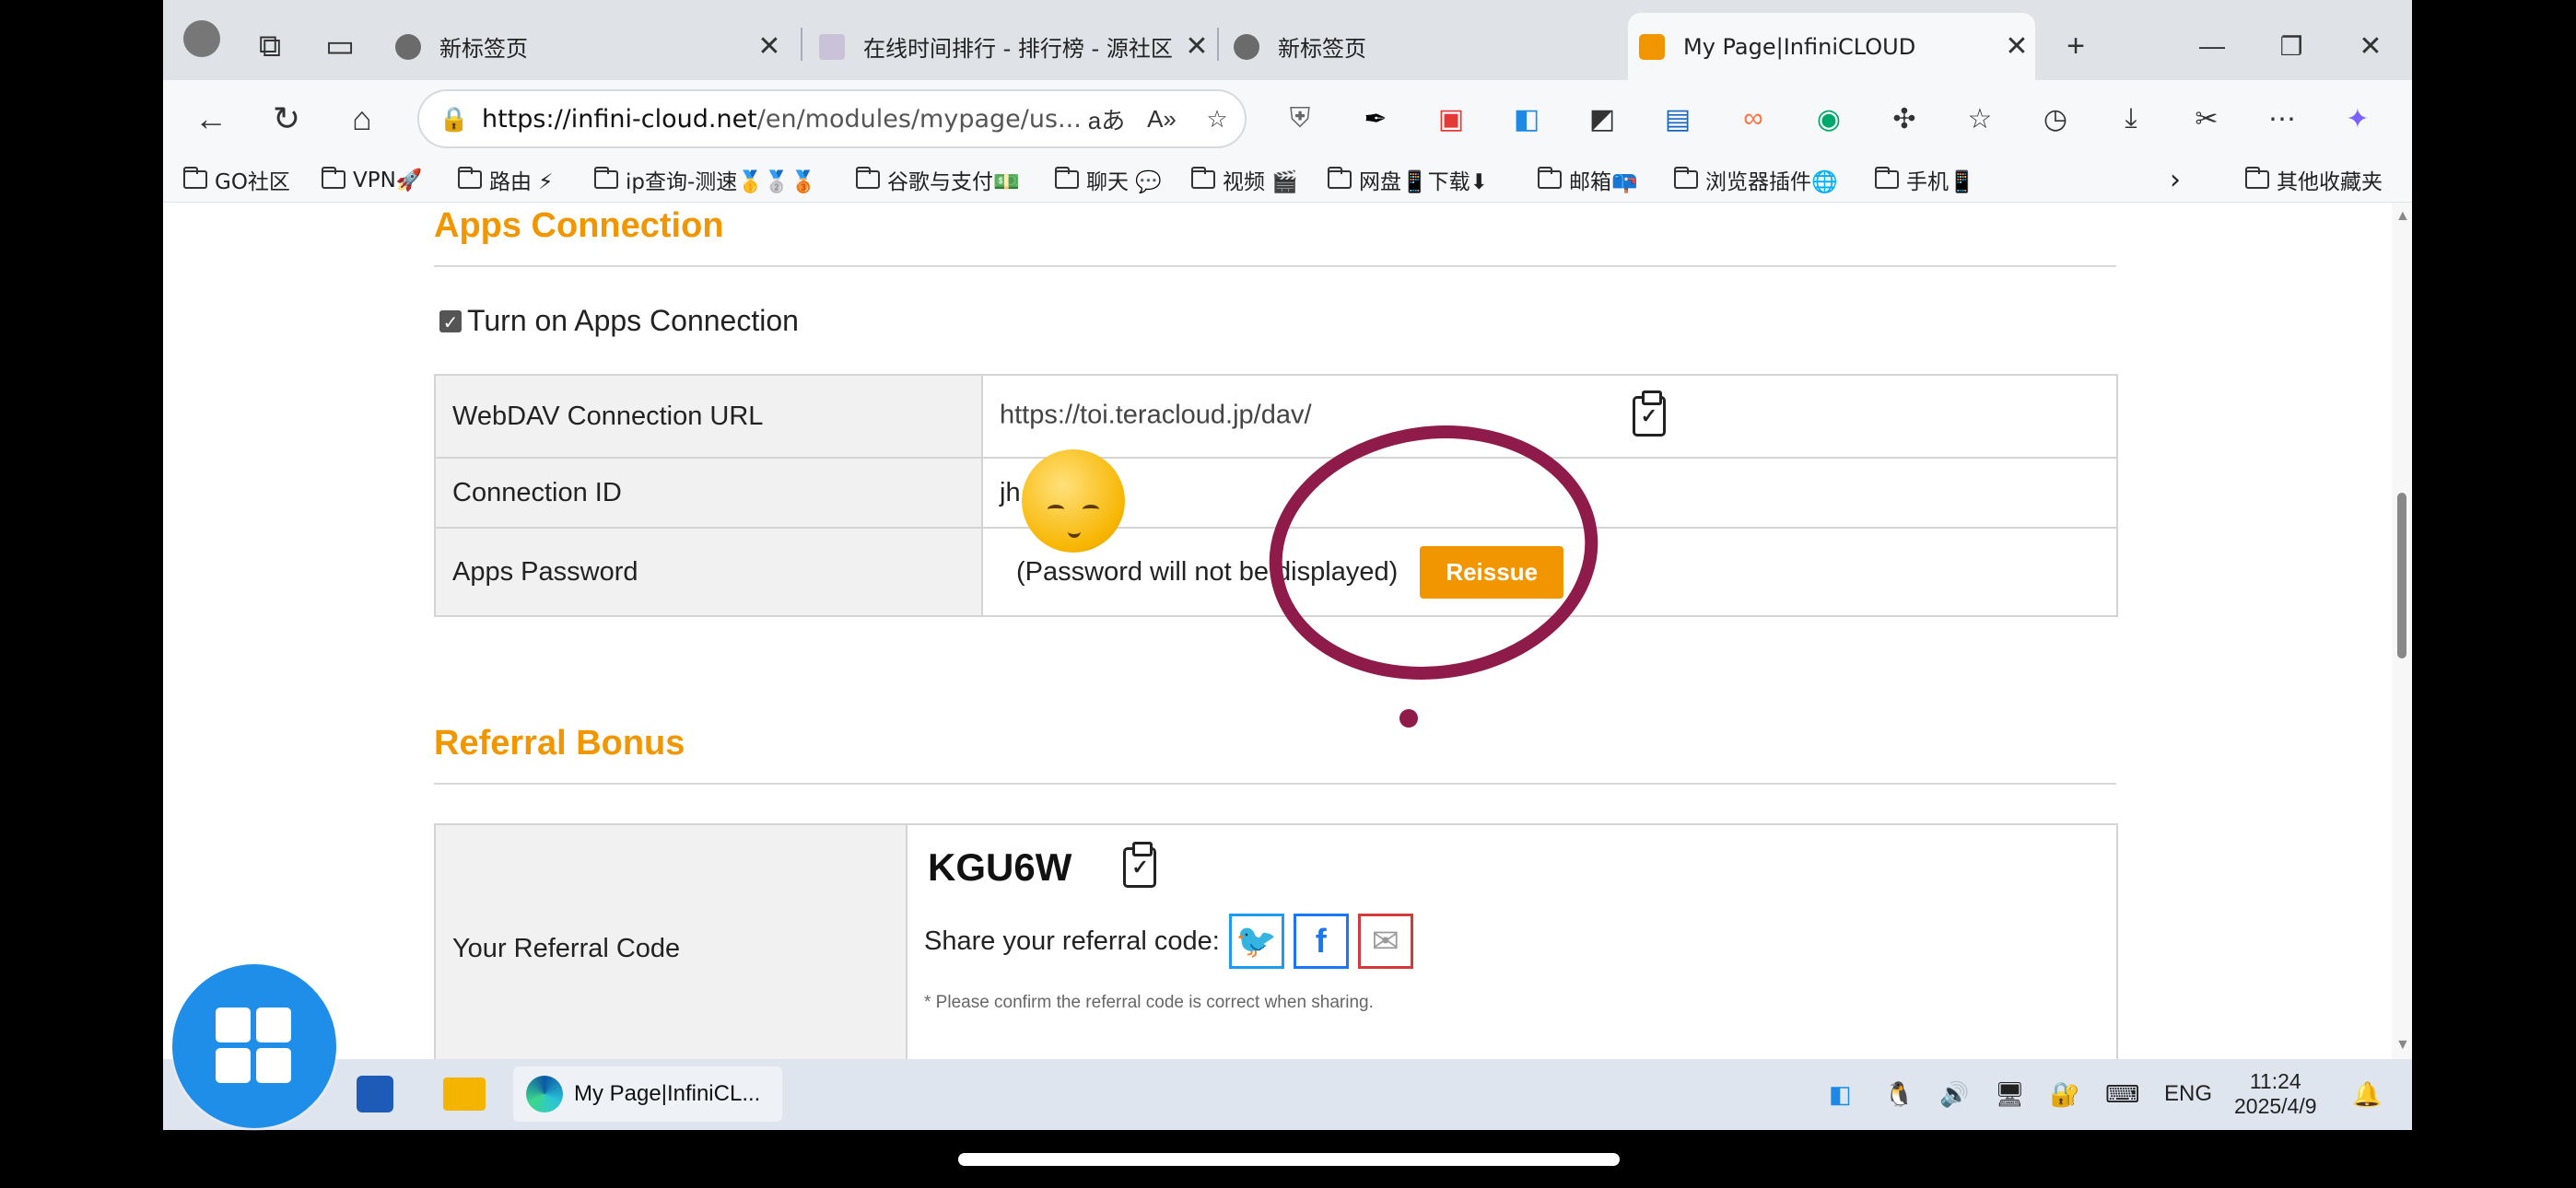 Image resolution: width=2576 pixels, height=1188 pixels. What do you see at coordinates (2370, 46) in the screenshot?
I see `close-window-button: ✕` at bounding box center [2370, 46].